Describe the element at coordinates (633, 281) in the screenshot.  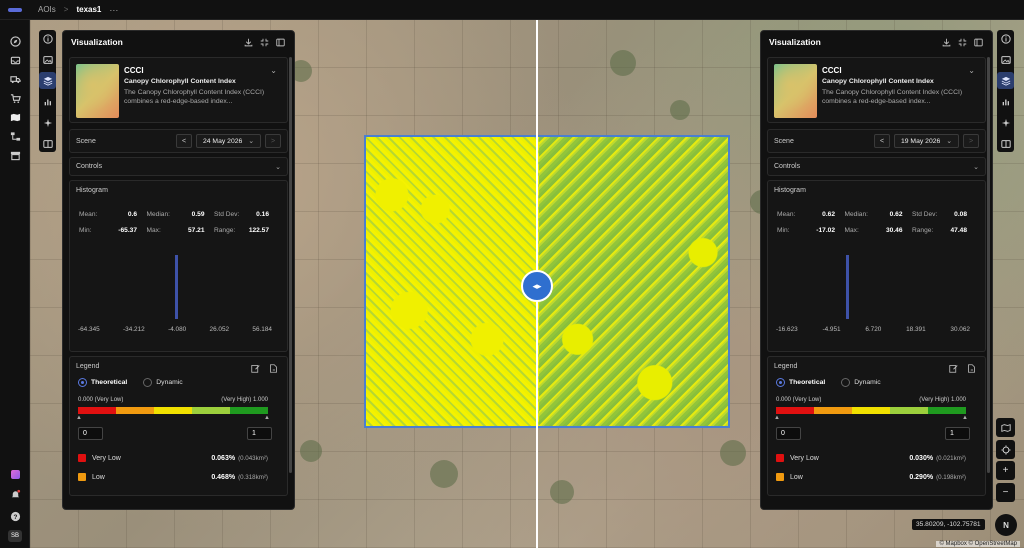
I see `raster-right-scene` at that location.